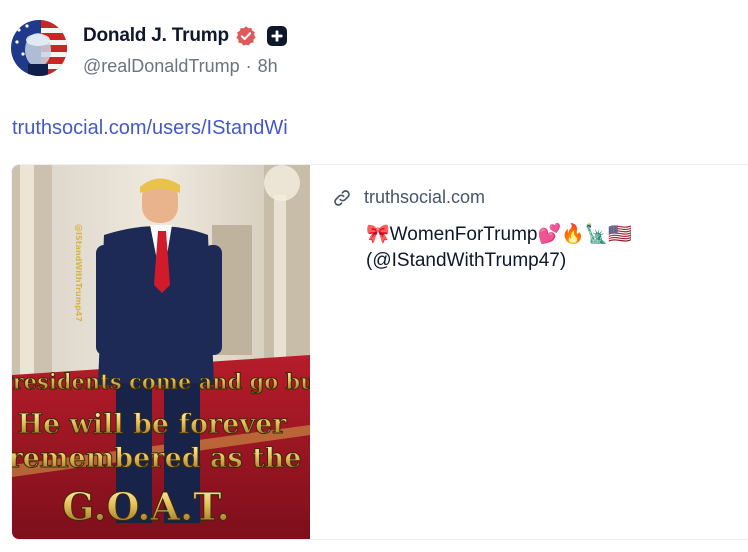 The height and width of the screenshot is (552, 748). What do you see at coordinates (161, 66) in the screenshot?
I see `author-handle: @realDonaldTrump` at bounding box center [161, 66].